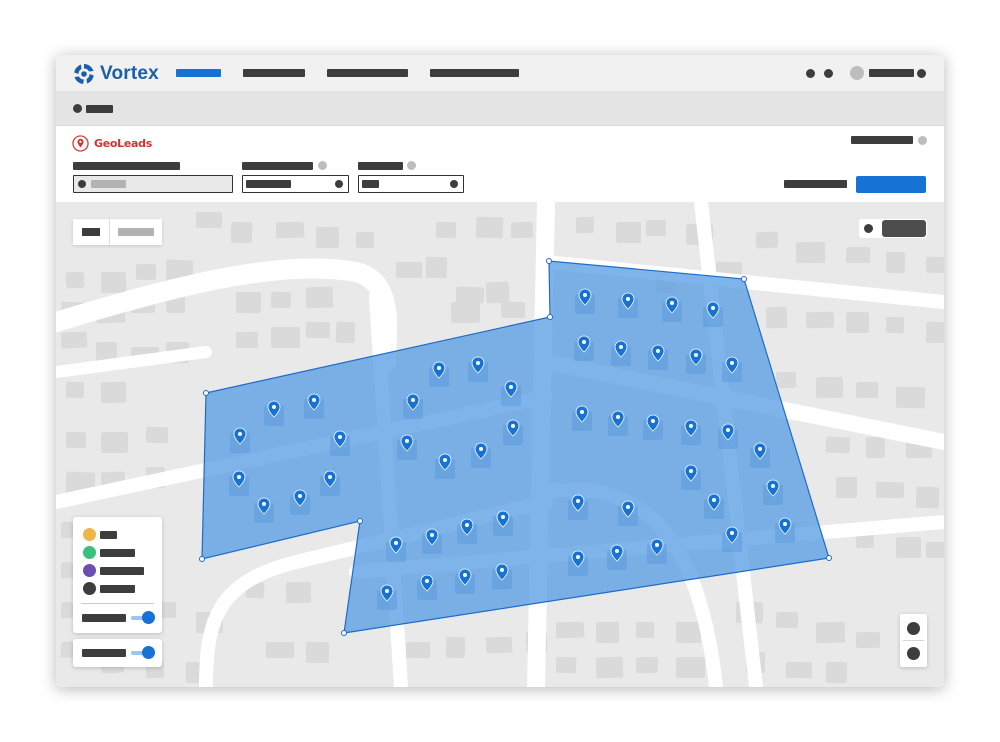 The image size is (1000, 742). Describe the element at coordinates (913, 653) in the screenshot. I see `zoom-out-icon` at that location.